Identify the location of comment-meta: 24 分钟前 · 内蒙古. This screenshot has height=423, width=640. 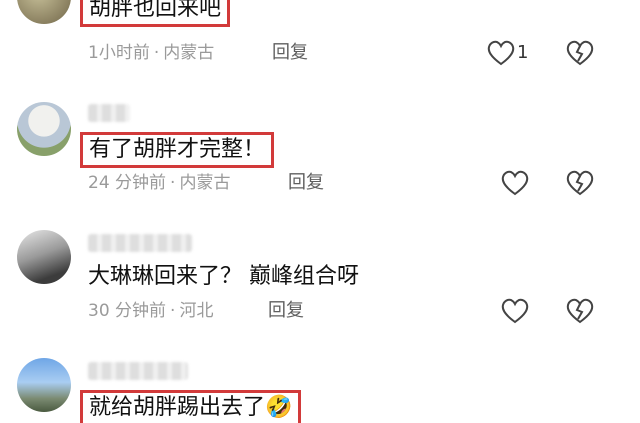
(159, 183).